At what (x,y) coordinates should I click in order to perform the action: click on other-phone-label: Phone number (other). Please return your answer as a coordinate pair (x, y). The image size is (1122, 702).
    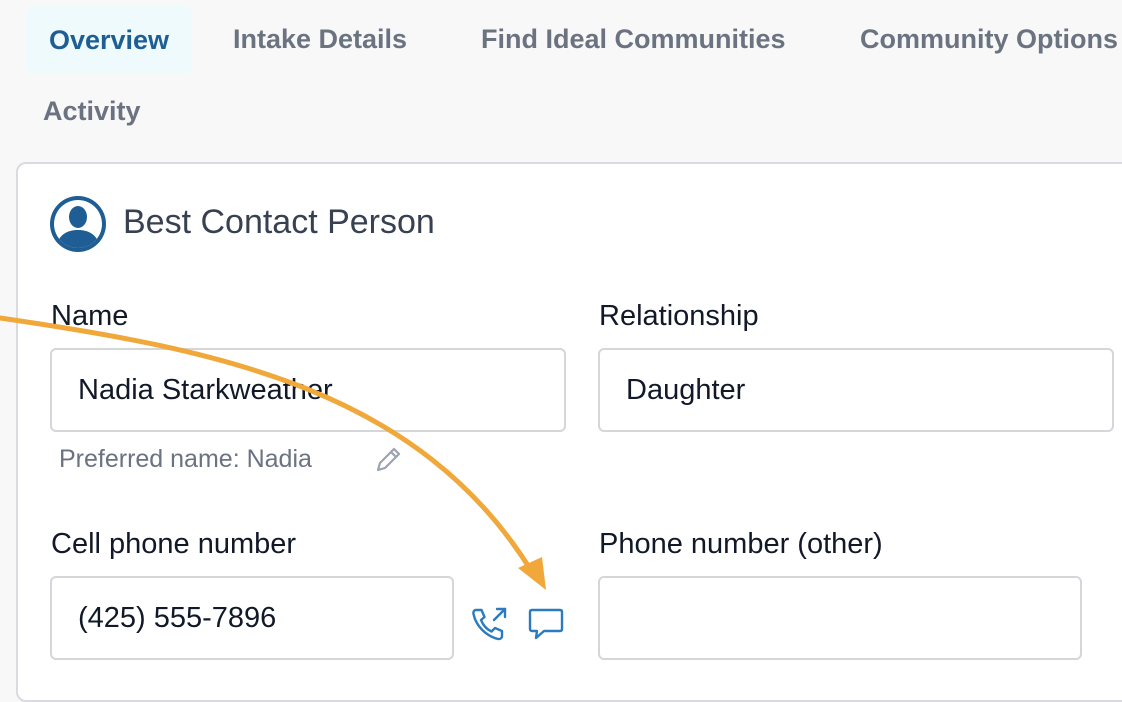
    Looking at the image, I should click on (741, 544).